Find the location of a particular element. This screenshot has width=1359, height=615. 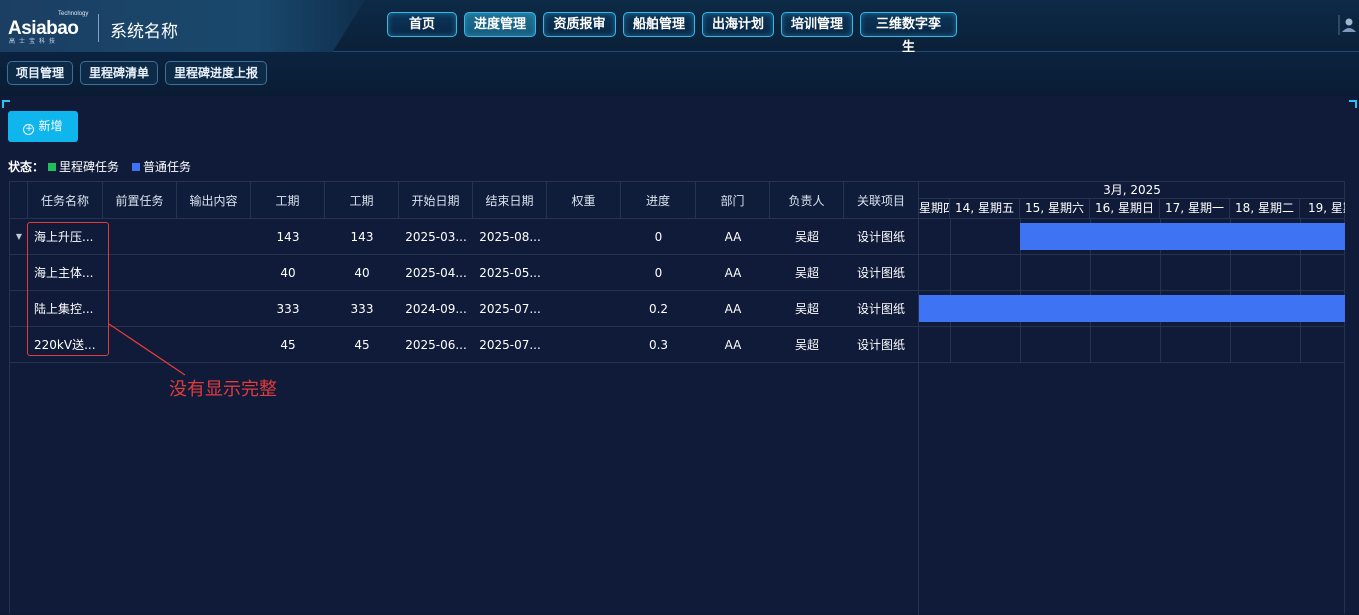

col-header-project: 关联项目 is located at coordinates (880, 200).